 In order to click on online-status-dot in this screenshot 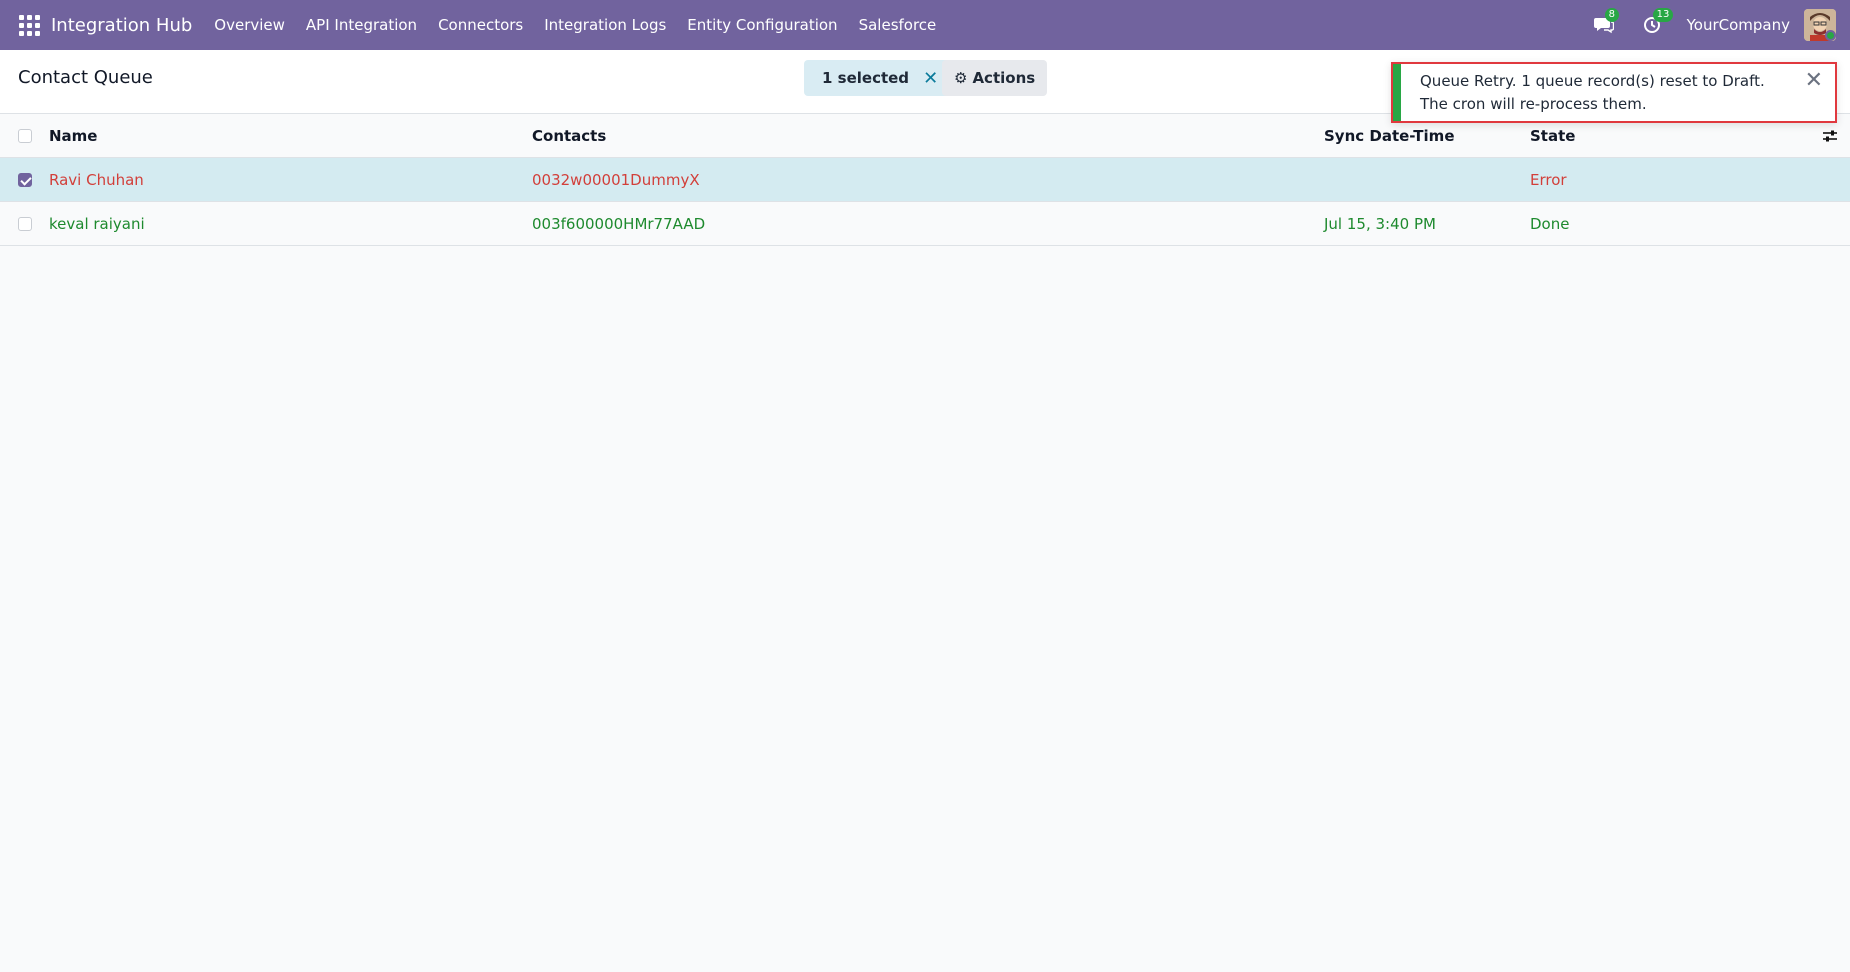, I will do `click(1830, 35)`.